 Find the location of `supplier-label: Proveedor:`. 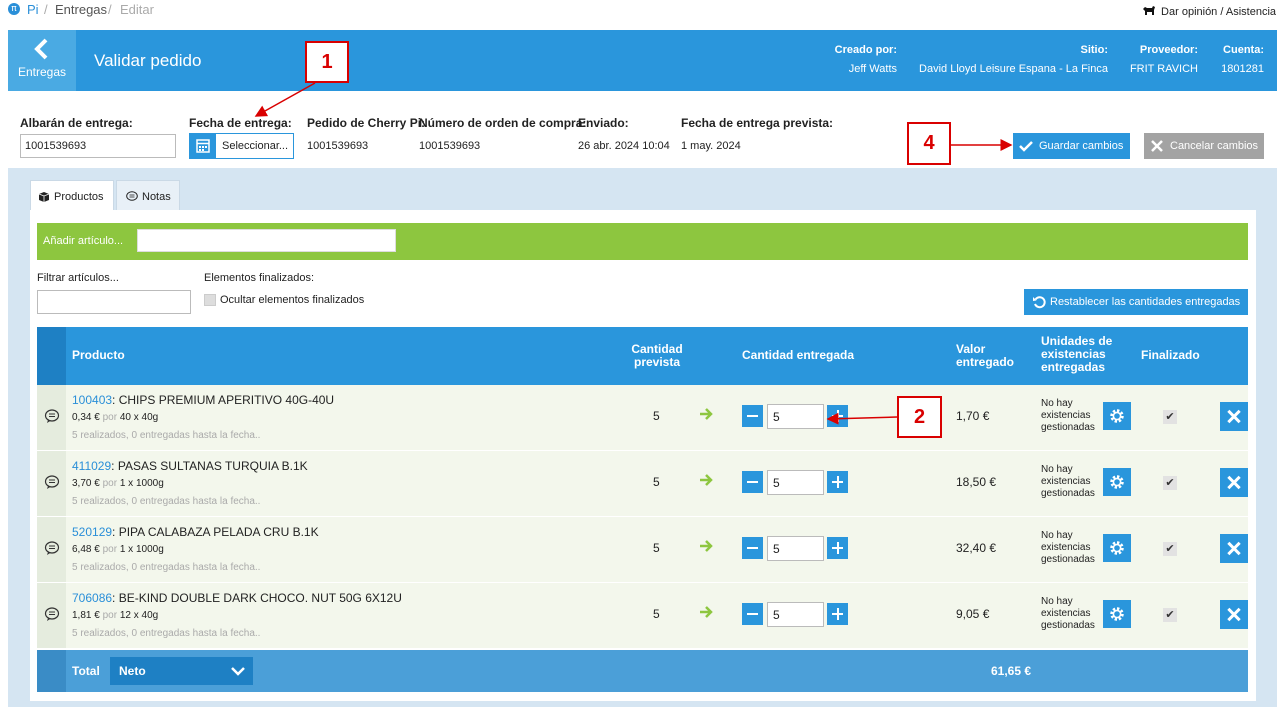

supplier-label: Proveedor: is located at coordinates (1168, 50).